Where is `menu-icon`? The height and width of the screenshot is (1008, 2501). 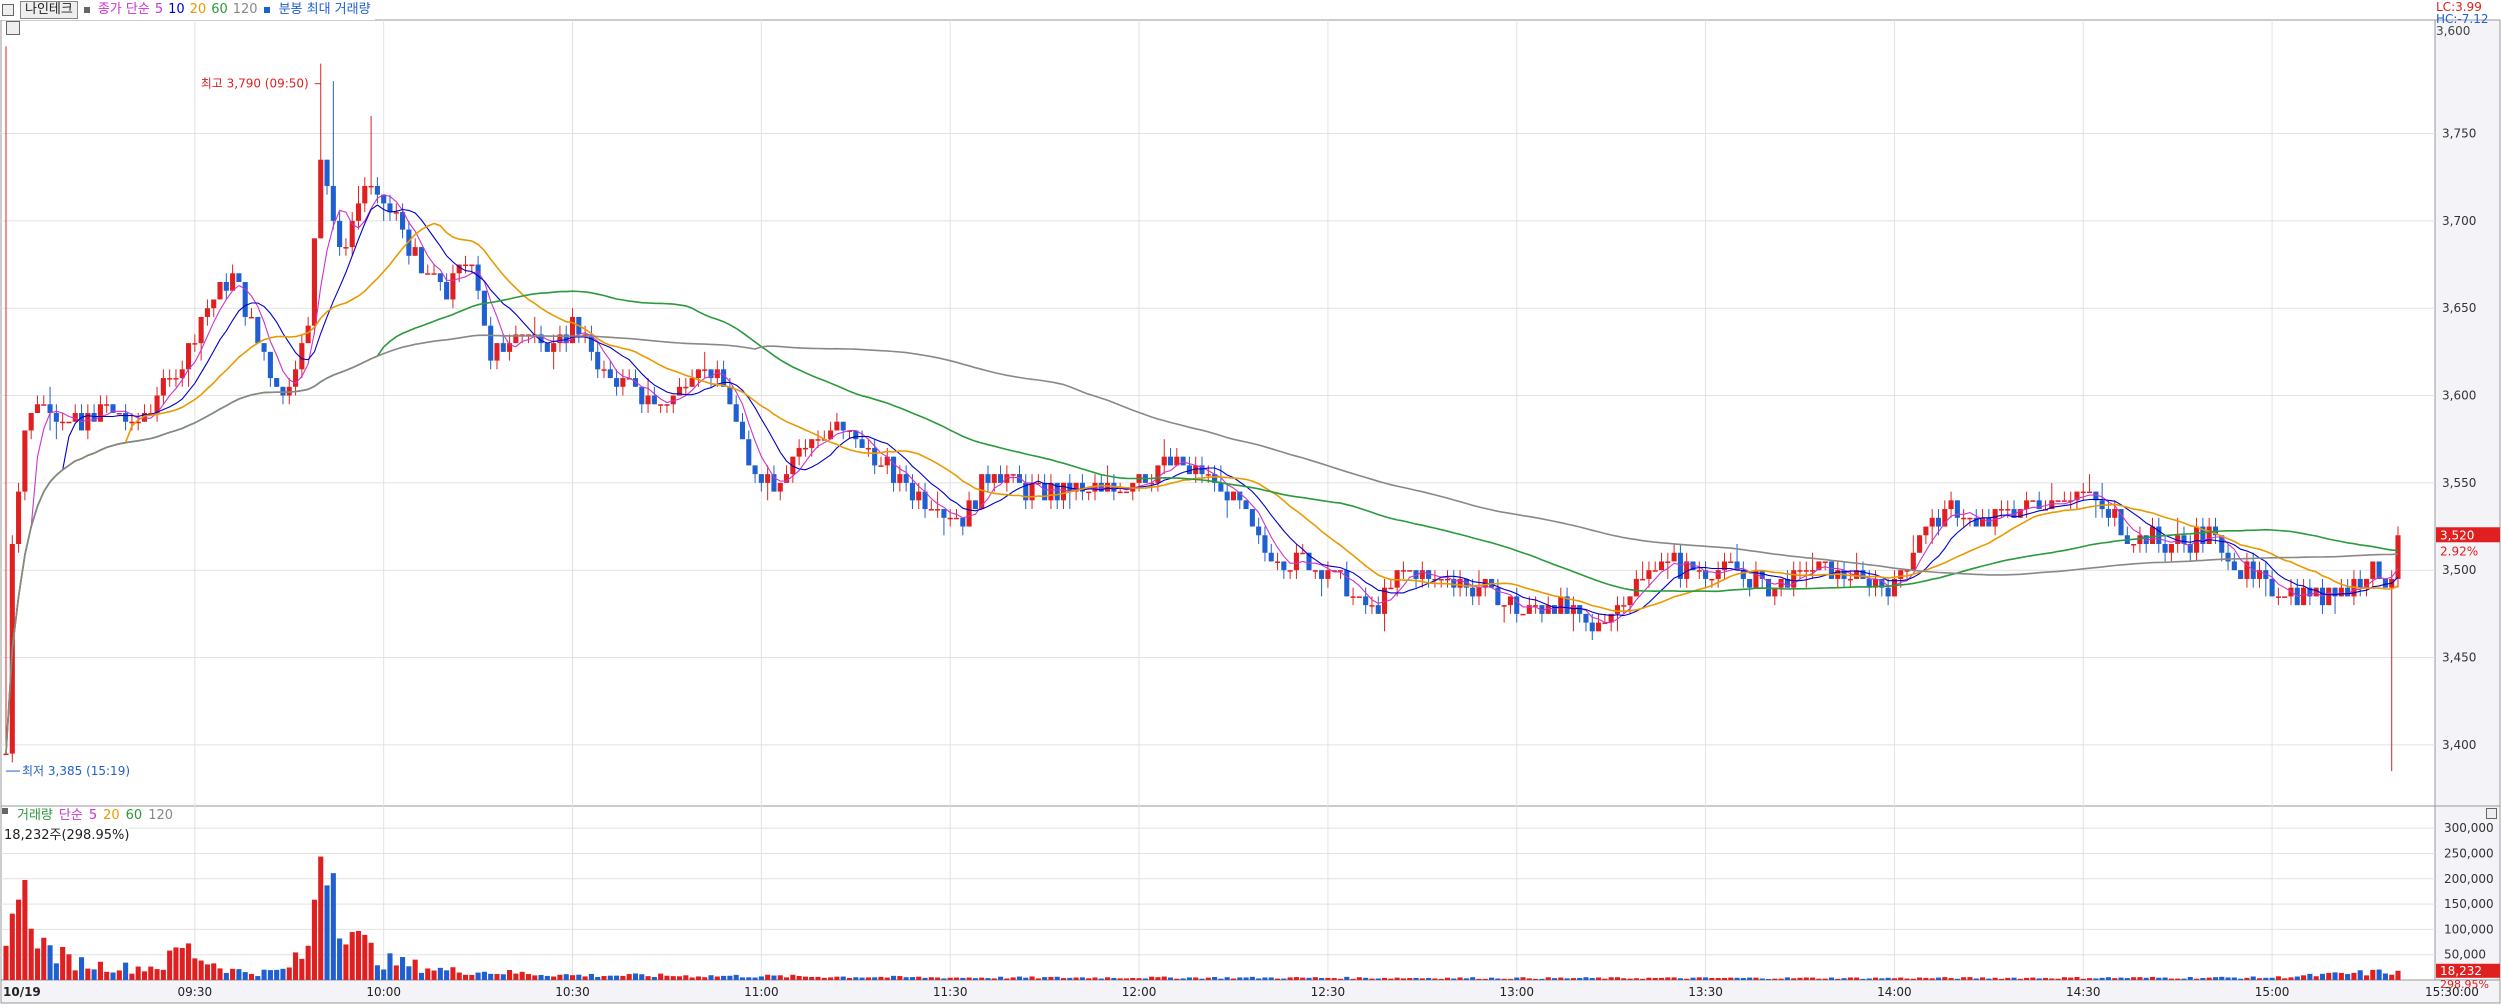 menu-icon is located at coordinates (8, 10).